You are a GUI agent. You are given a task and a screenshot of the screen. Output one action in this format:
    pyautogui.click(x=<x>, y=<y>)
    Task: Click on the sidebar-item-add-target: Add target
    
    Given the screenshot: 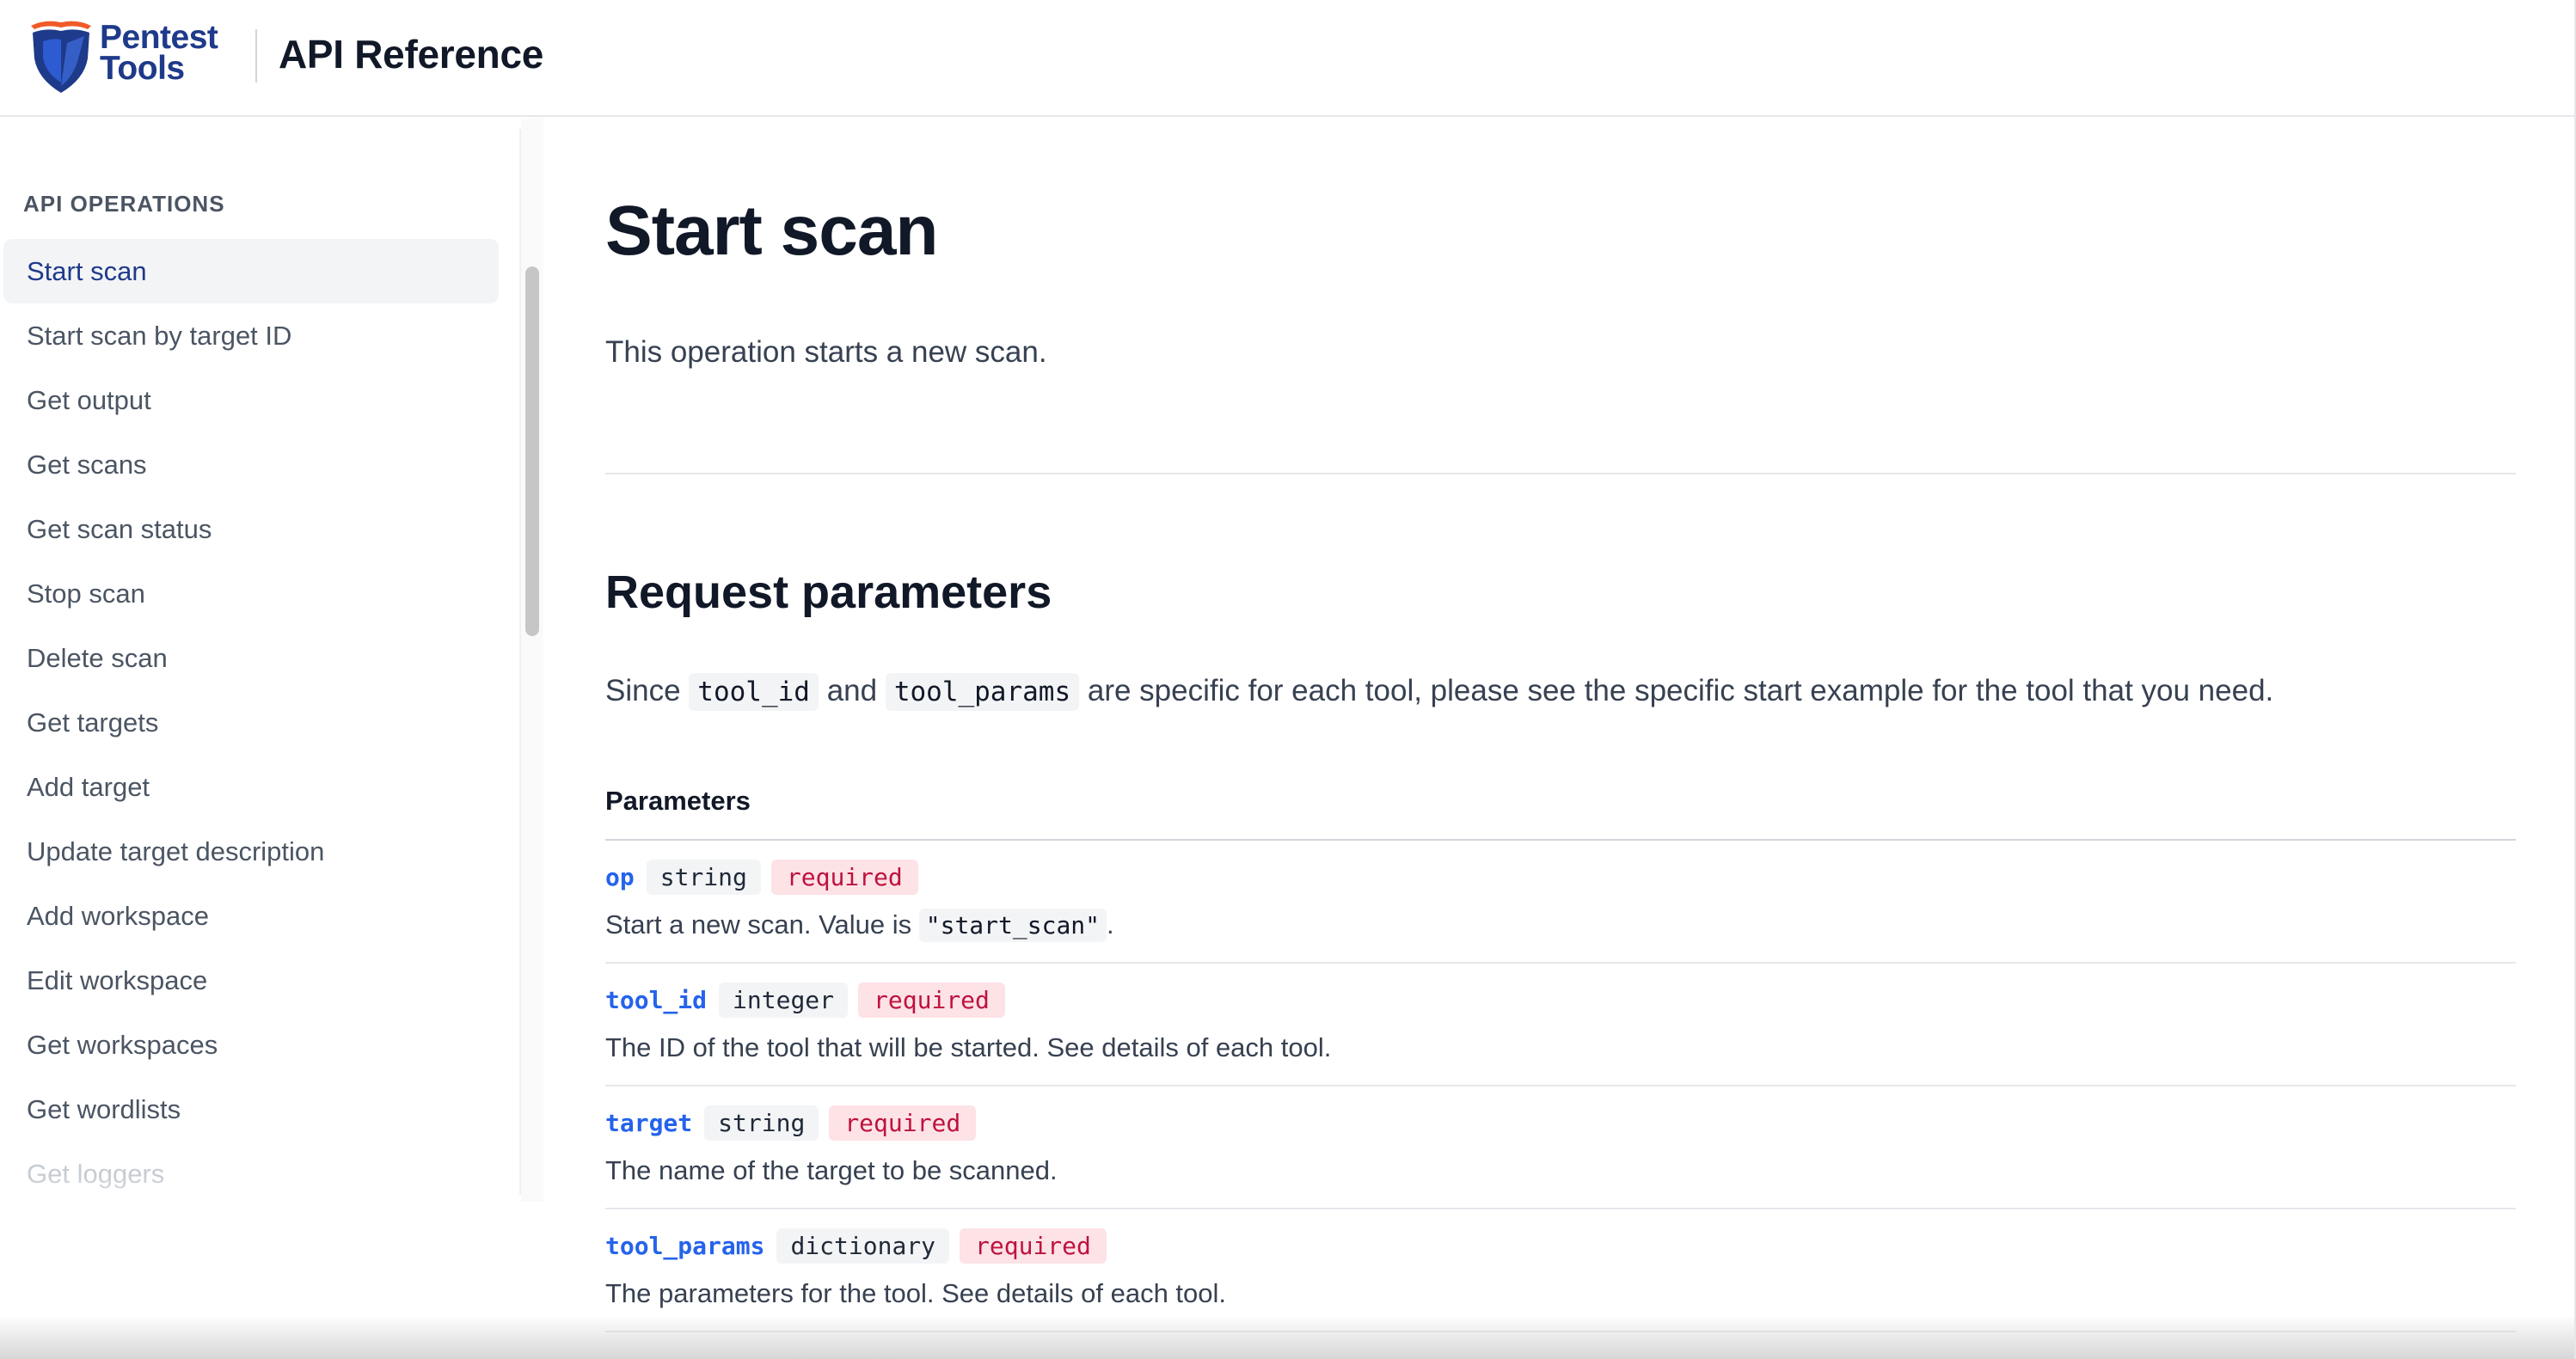 What is the action you would take?
    pyautogui.click(x=251, y=787)
    